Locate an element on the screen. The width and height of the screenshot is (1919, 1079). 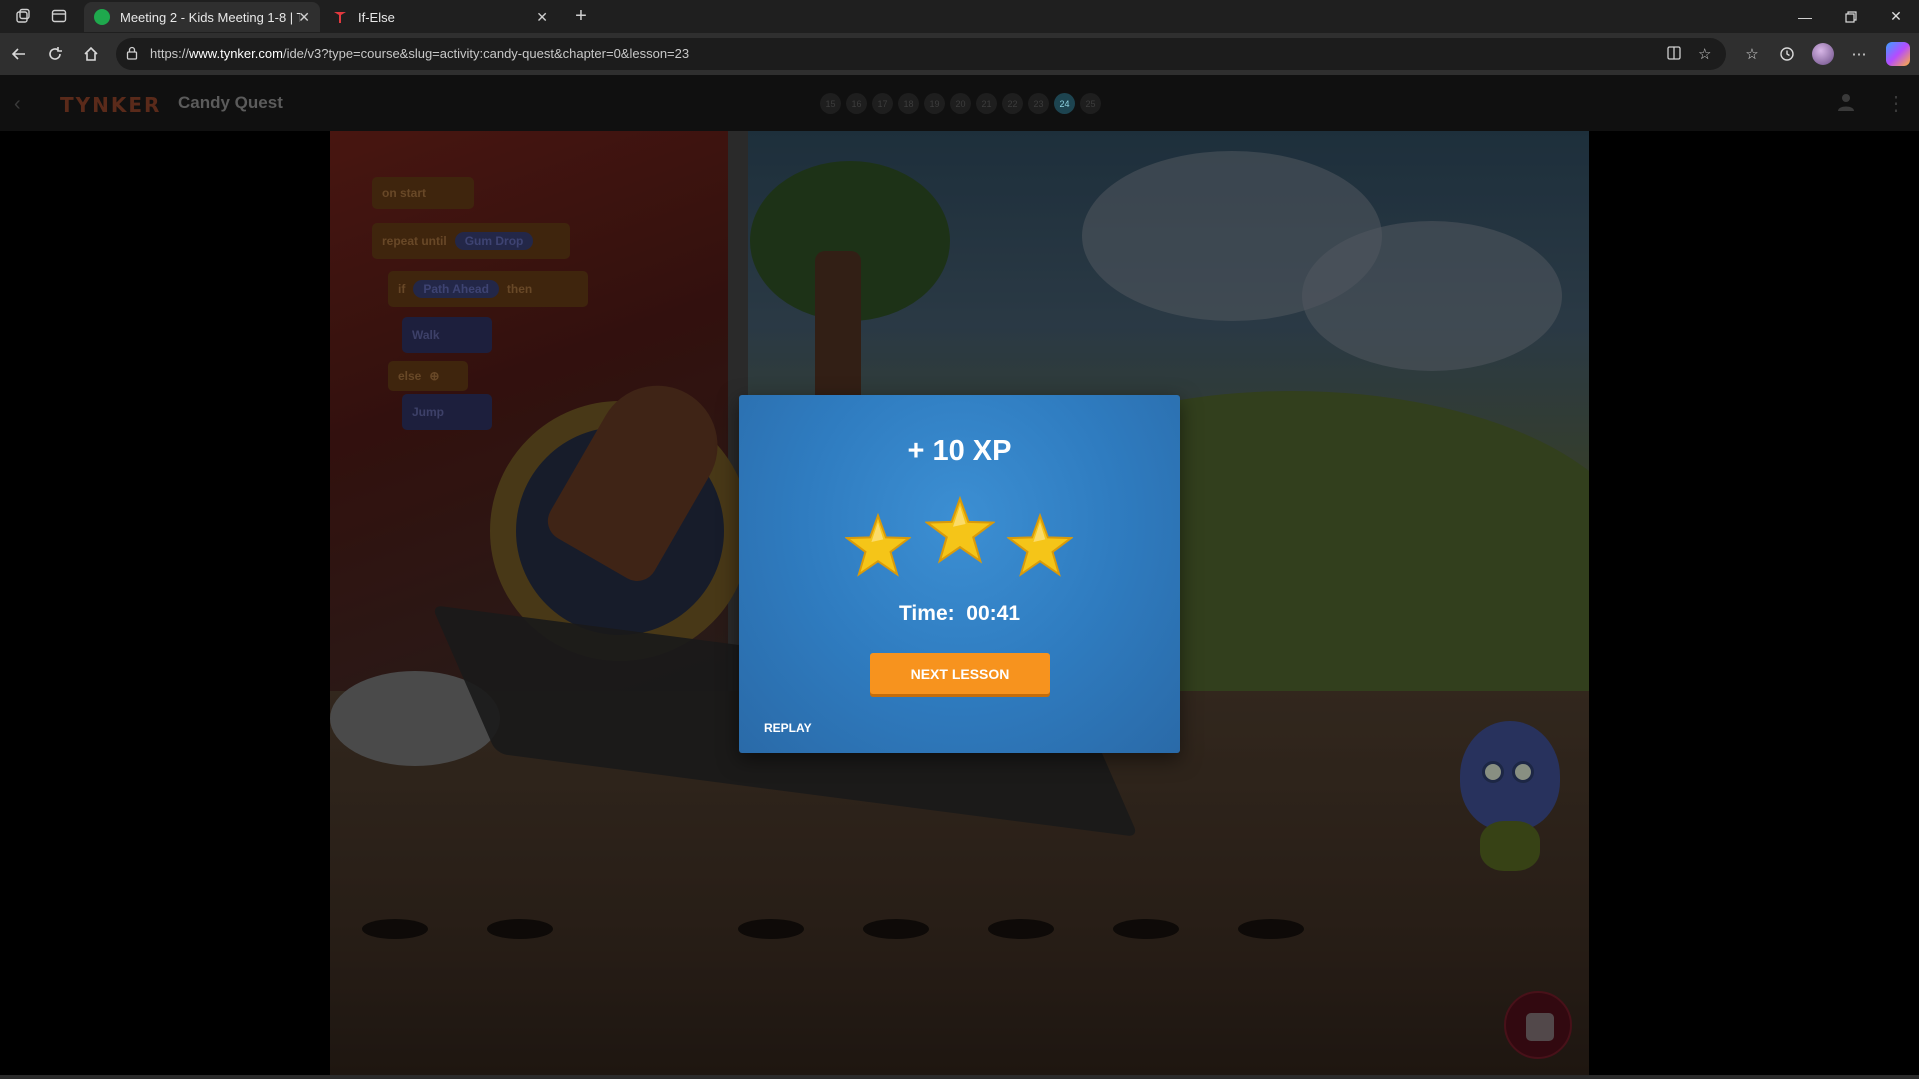
url-host: www.tynker.com is located at coordinates (236, 53).